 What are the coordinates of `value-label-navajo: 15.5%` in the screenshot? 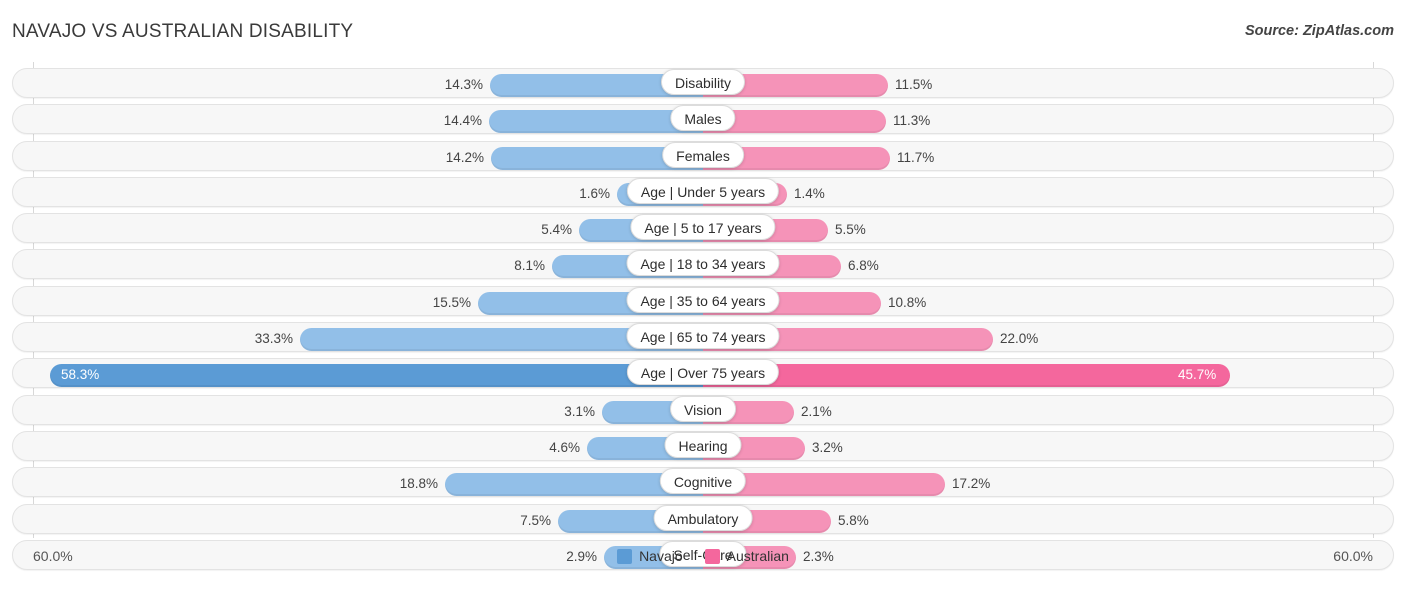 It's located at (451, 302).